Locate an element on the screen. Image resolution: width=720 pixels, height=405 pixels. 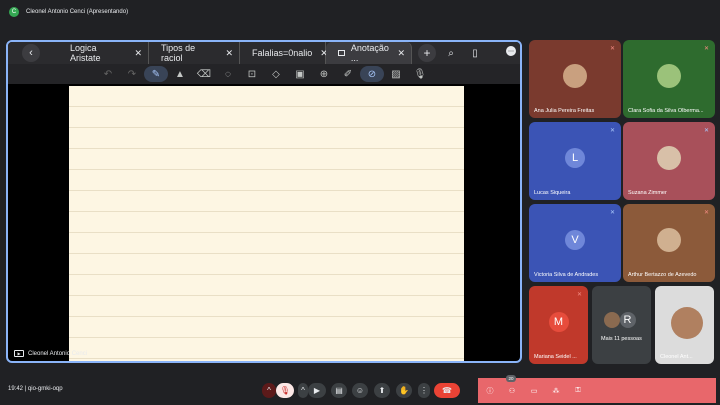
image-icon: ▣ is located at coordinates (300, 74).